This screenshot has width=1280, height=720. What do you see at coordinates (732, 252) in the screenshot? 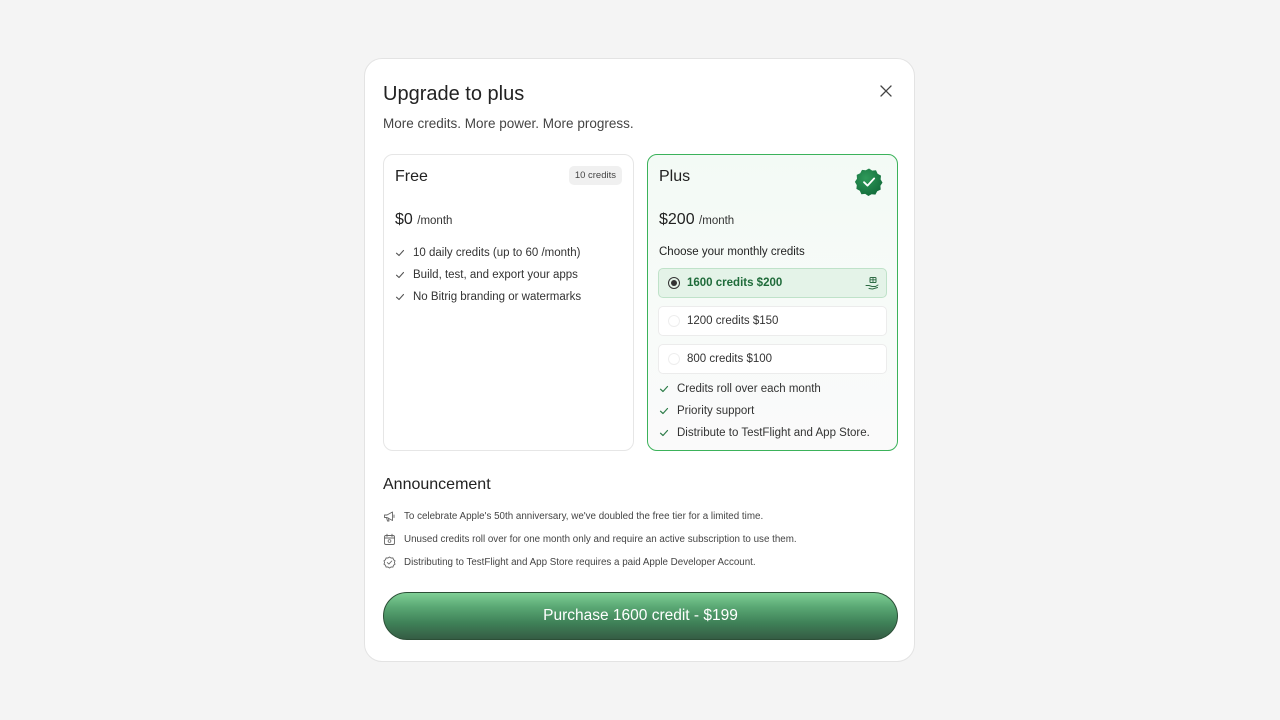
I see `choose-credits-label: Choose your monthly credits` at bounding box center [732, 252].